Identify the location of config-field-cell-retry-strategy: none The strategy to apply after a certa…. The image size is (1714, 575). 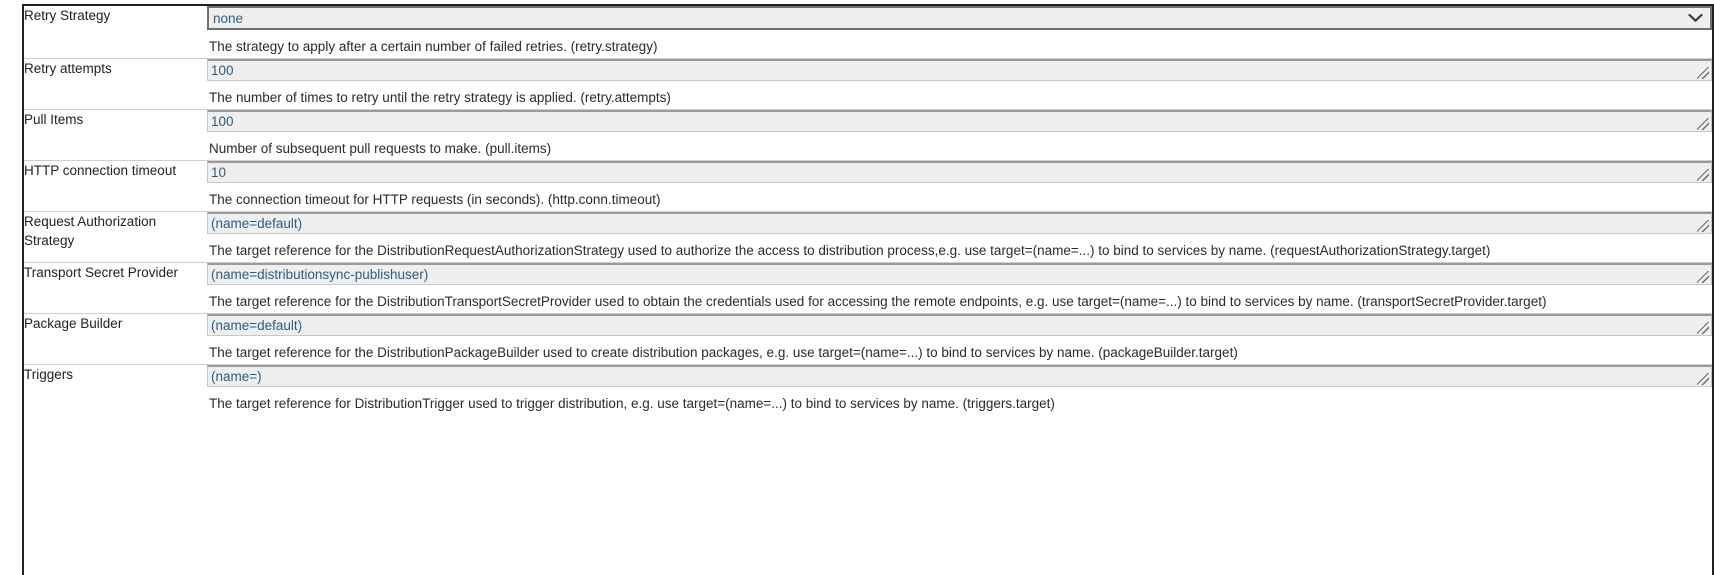
(959, 32).